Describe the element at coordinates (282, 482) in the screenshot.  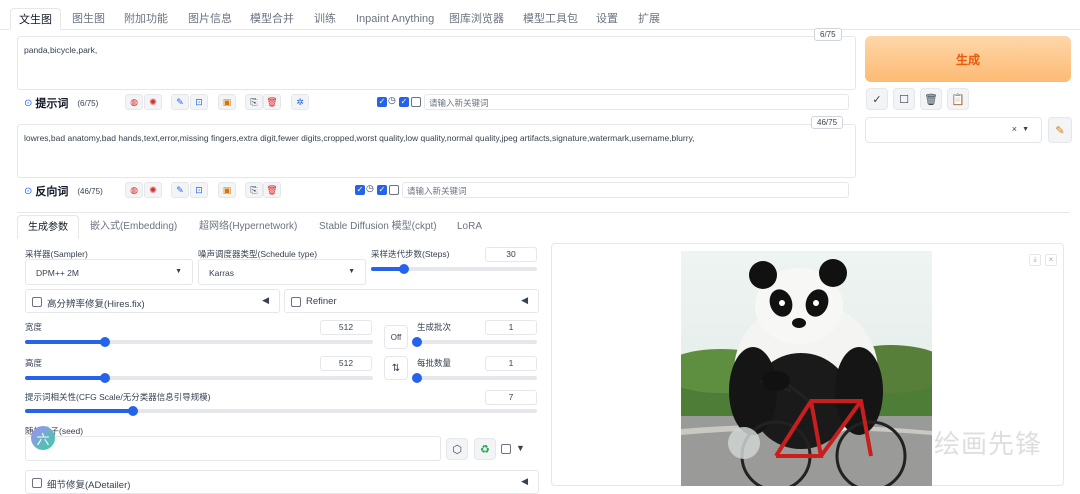
I see `adetailer-panel: 细节修复(ADetailer) ◀` at that location.